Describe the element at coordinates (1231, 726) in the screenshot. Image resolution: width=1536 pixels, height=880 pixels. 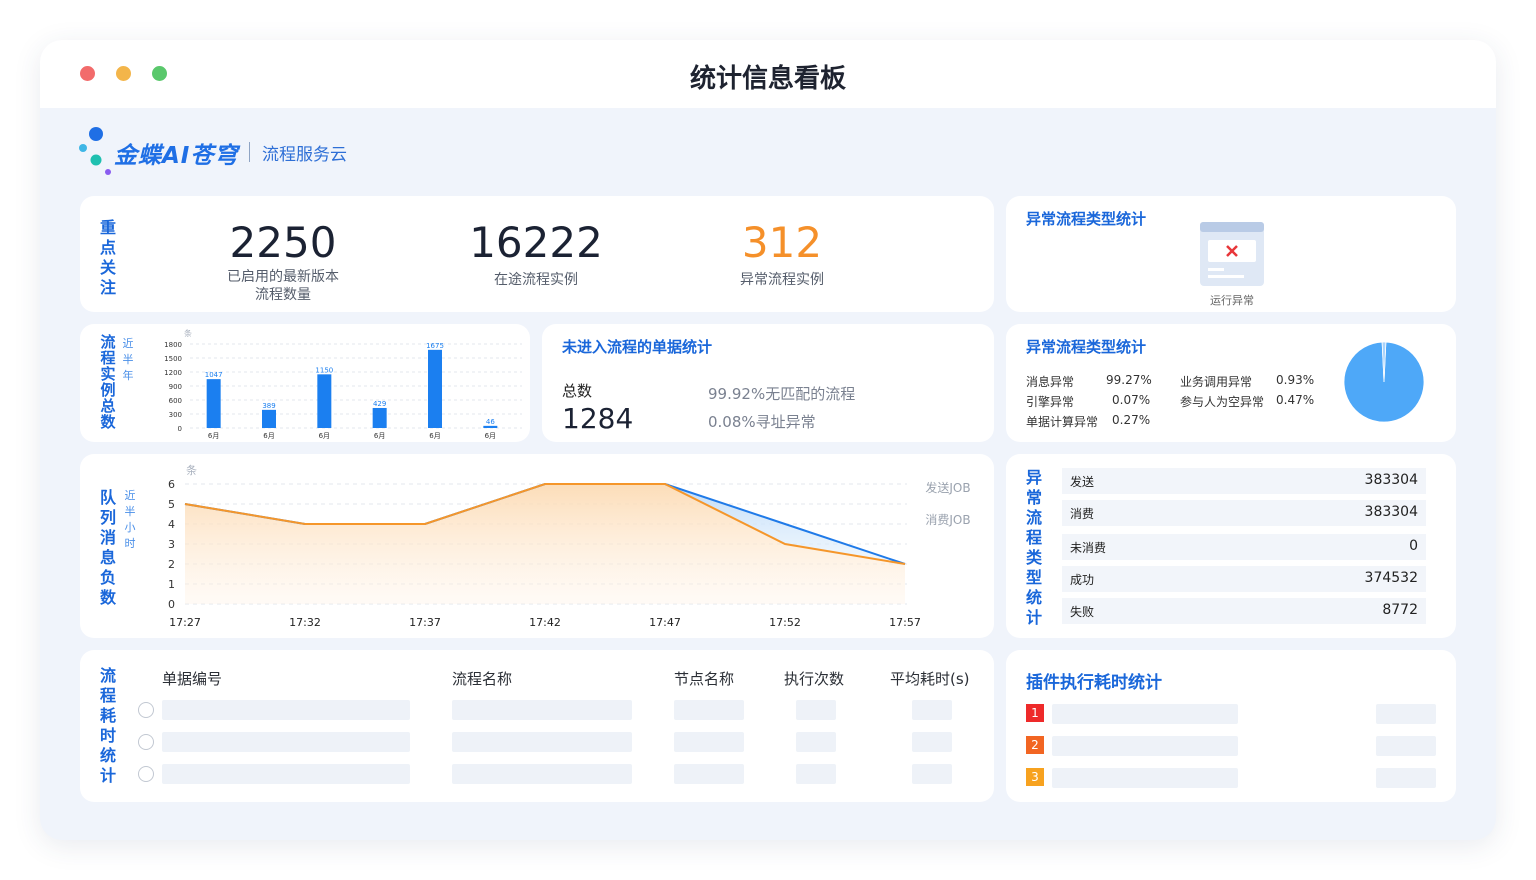
I see `plugin-card: 插件执行耗时统计 1 2 3` at that location.